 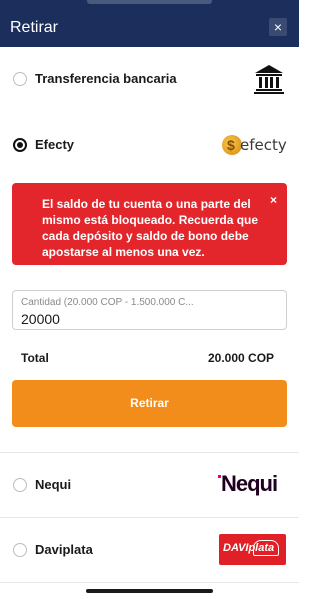 What do you see at coordinates (34, 27) in the screenshot?
I see `page-title: Retirar` at bounding box center [34, 27].